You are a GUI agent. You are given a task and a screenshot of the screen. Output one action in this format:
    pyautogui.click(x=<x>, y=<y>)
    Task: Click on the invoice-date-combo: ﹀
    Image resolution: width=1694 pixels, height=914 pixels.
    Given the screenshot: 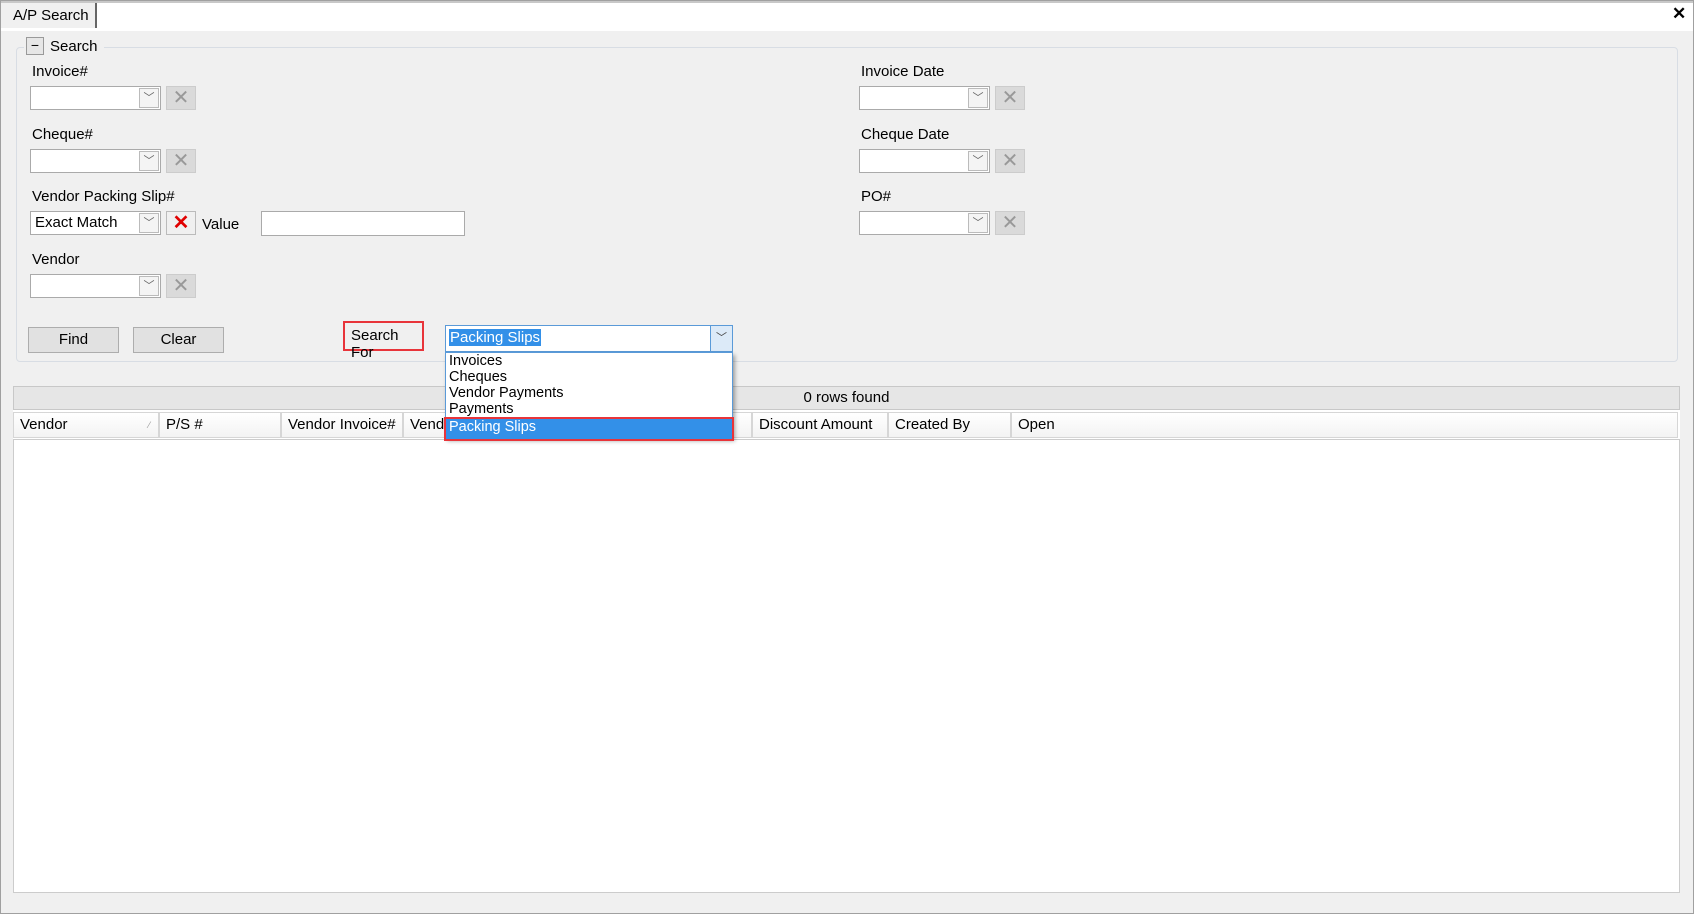 What is the action you would take?
    pyautogui.click(x=924, y=98)
    